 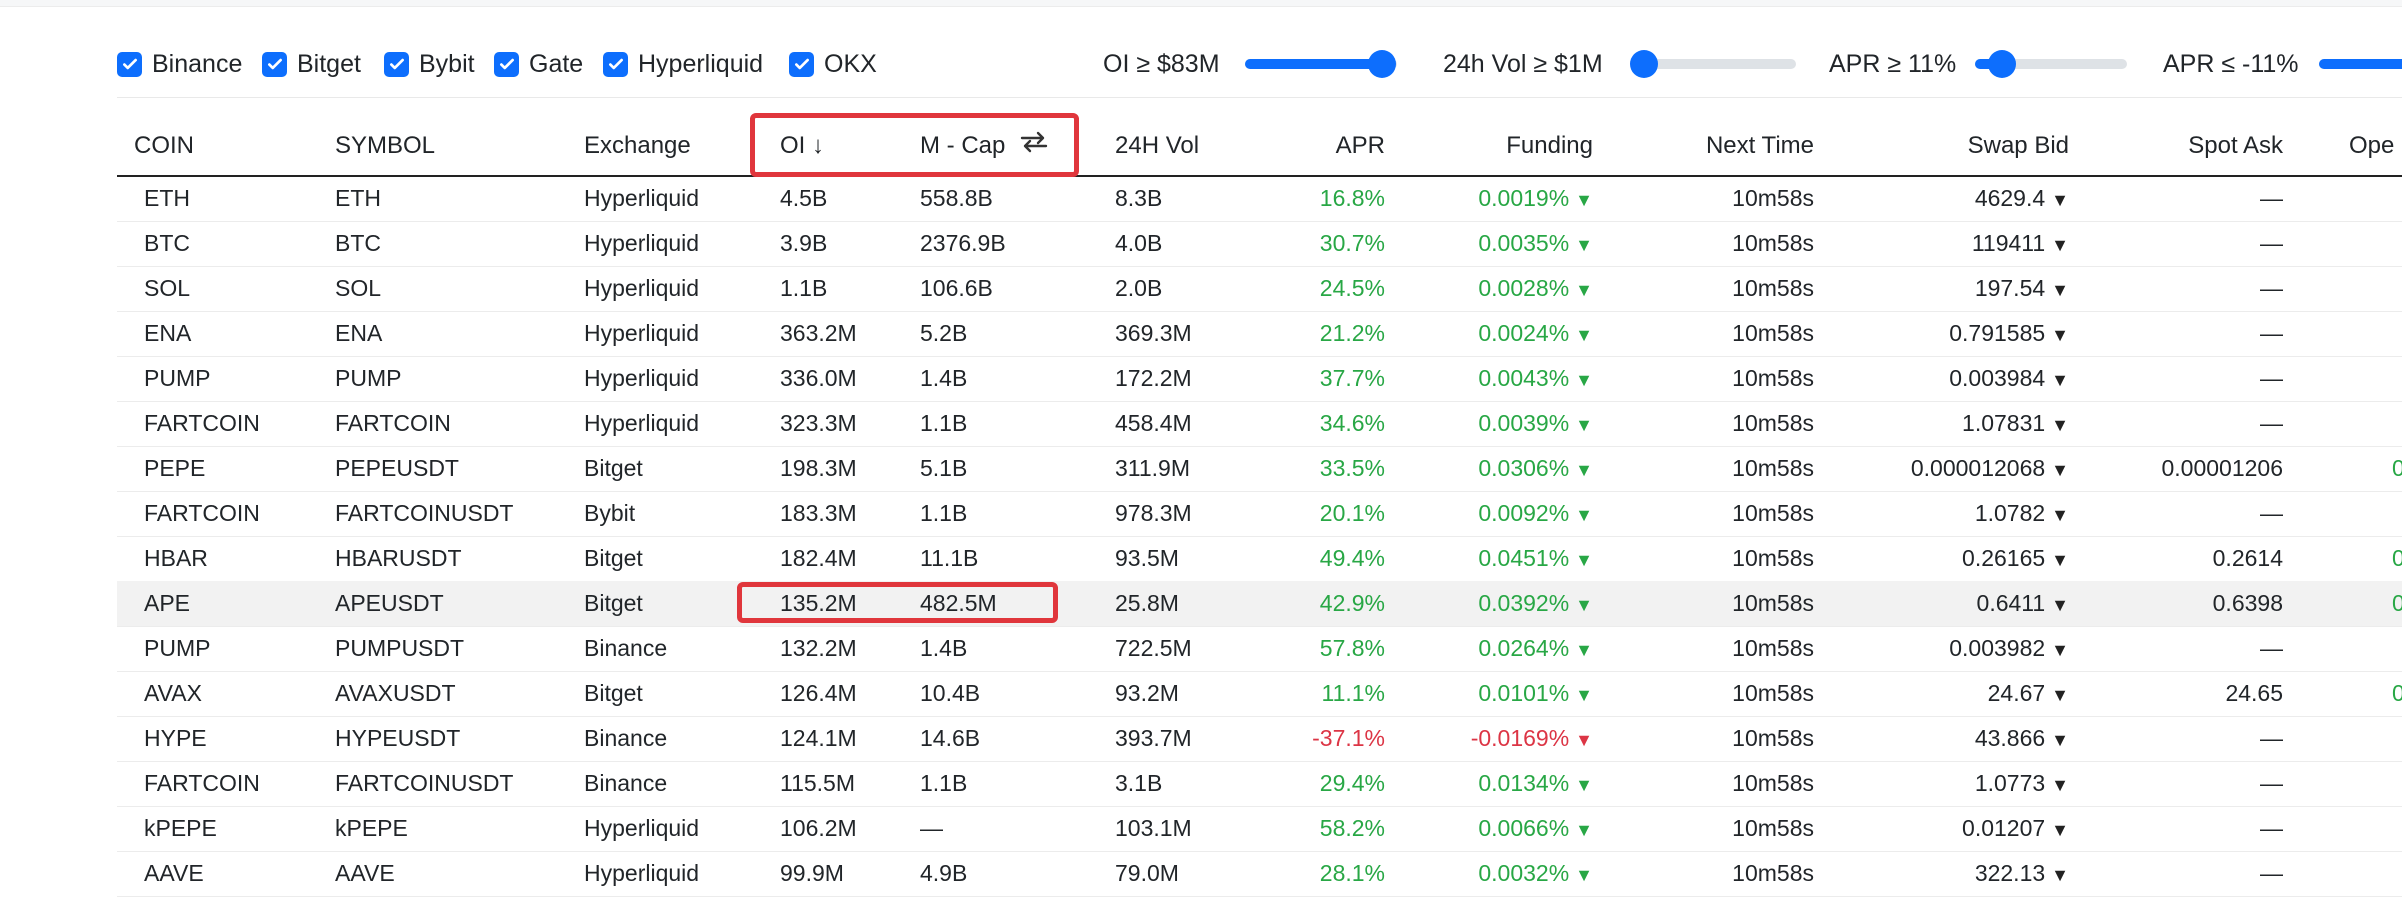 What do you see at coordinates (176, 558) in the screenshot?
I see `cell-coin: HBAR` at bounding box center [176, 558].